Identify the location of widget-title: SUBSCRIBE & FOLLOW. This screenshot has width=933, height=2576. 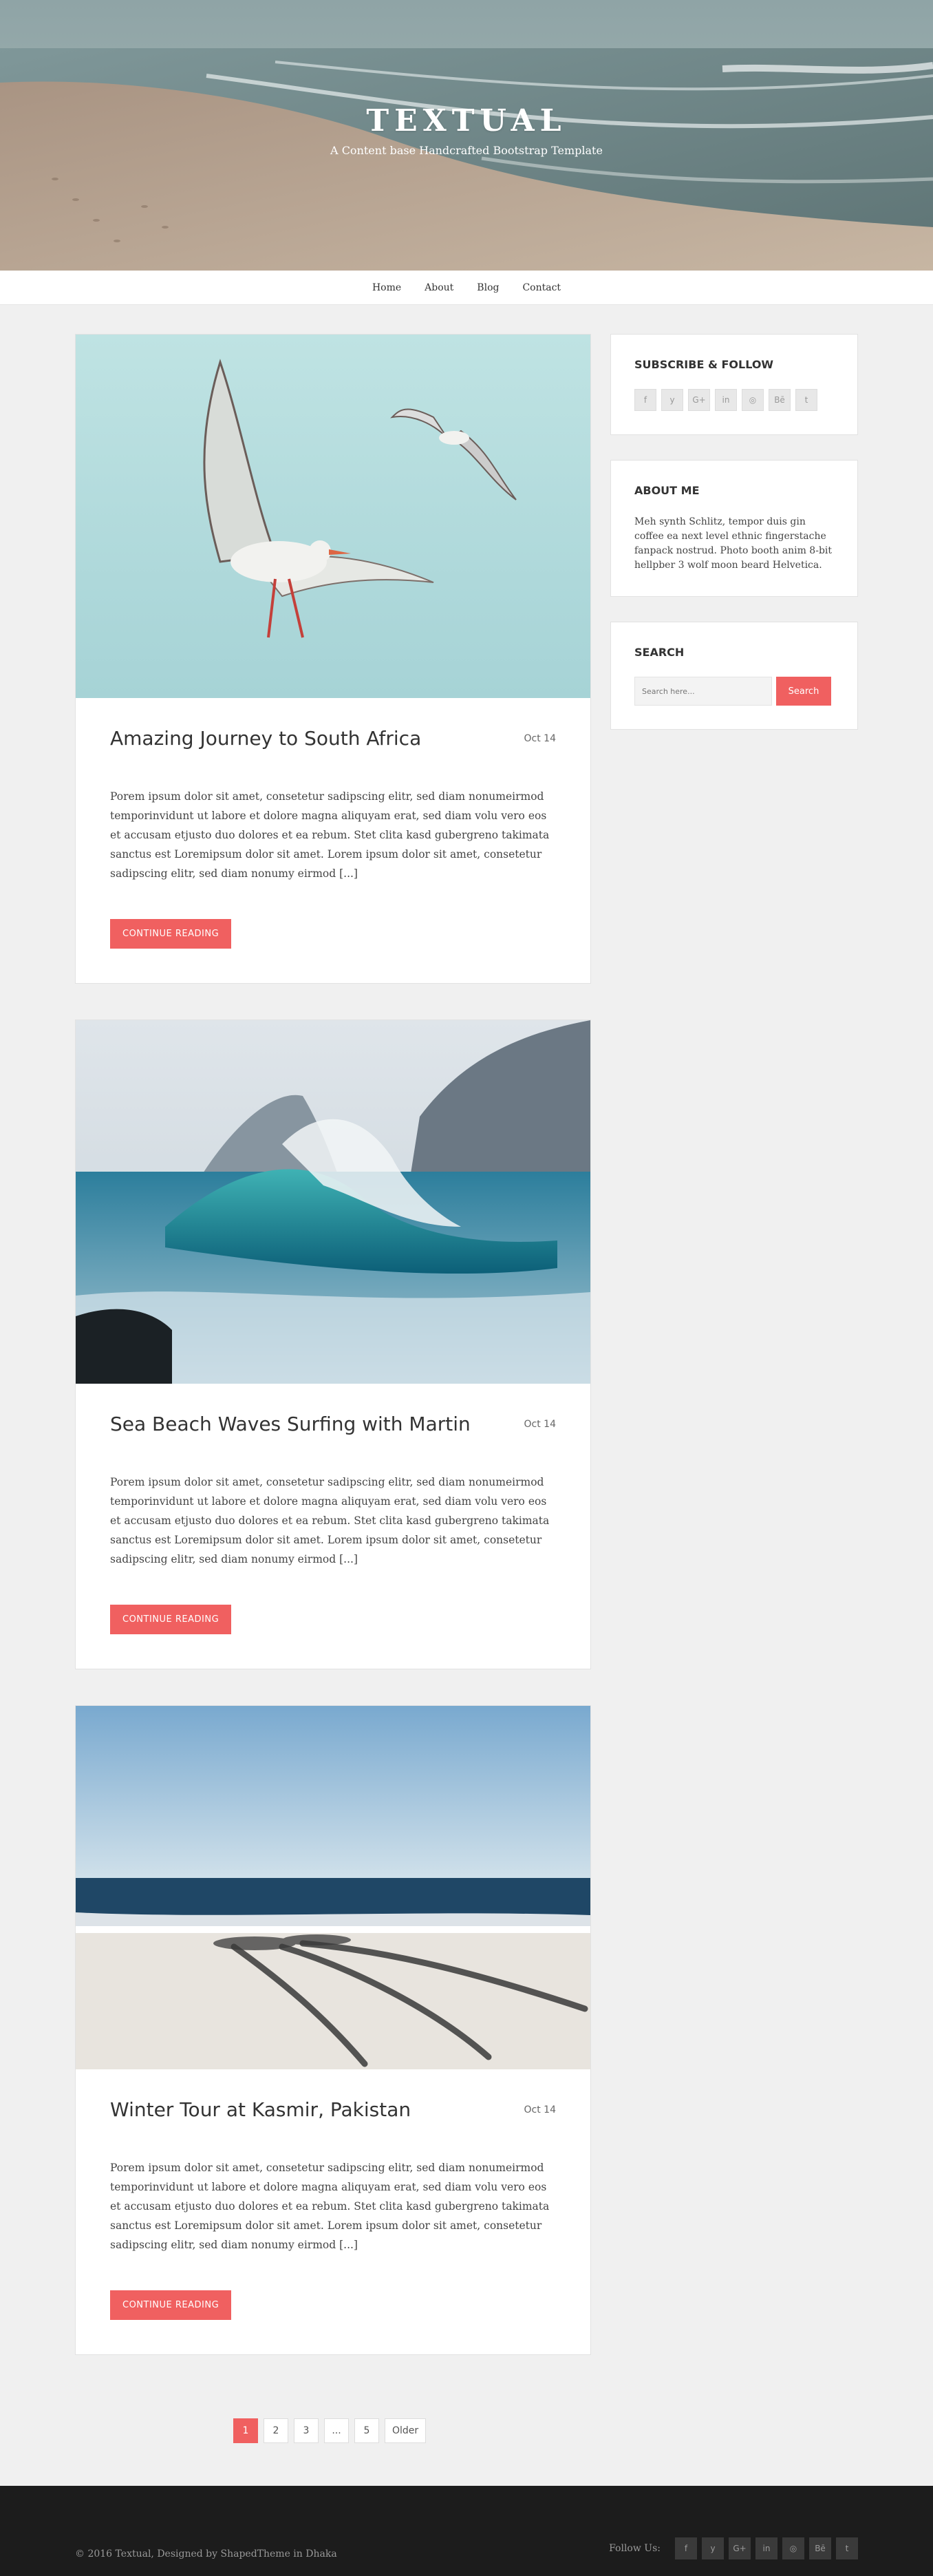
(704, 365).